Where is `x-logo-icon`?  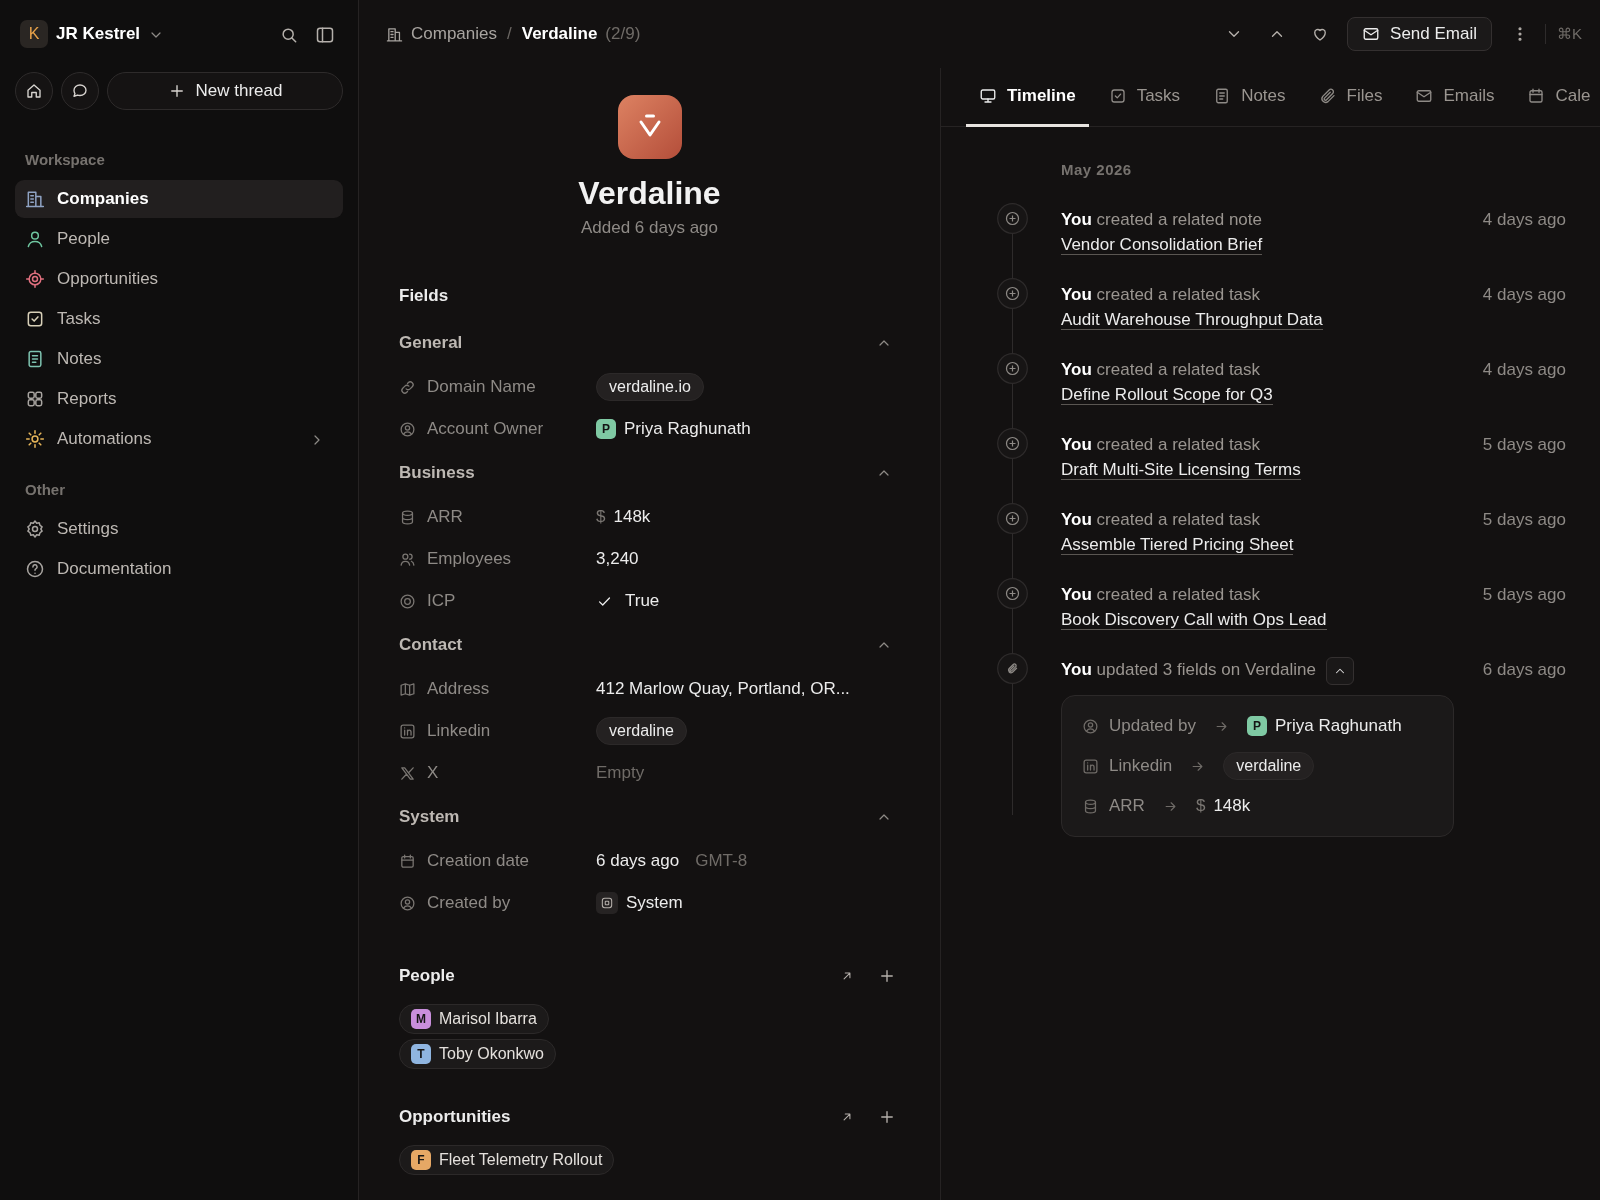 x-logo-icon is located at coordinates (407, 773).